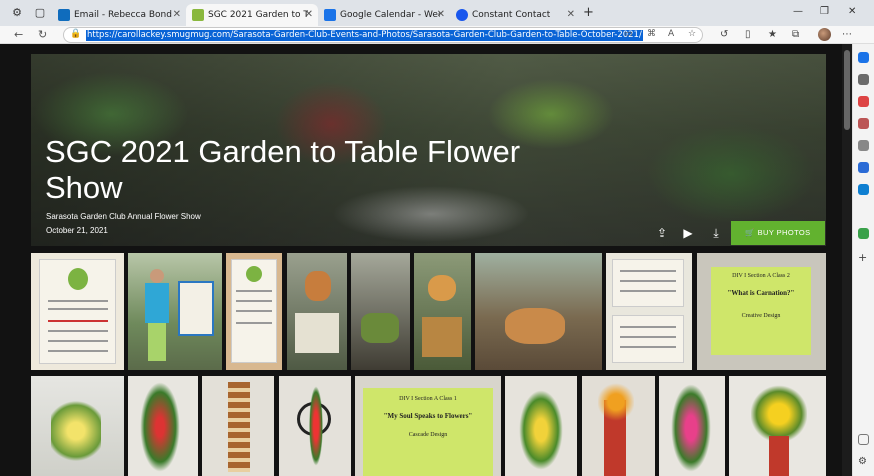  I want to click on slideshow-play-icon: ▶, so click(688, 233).